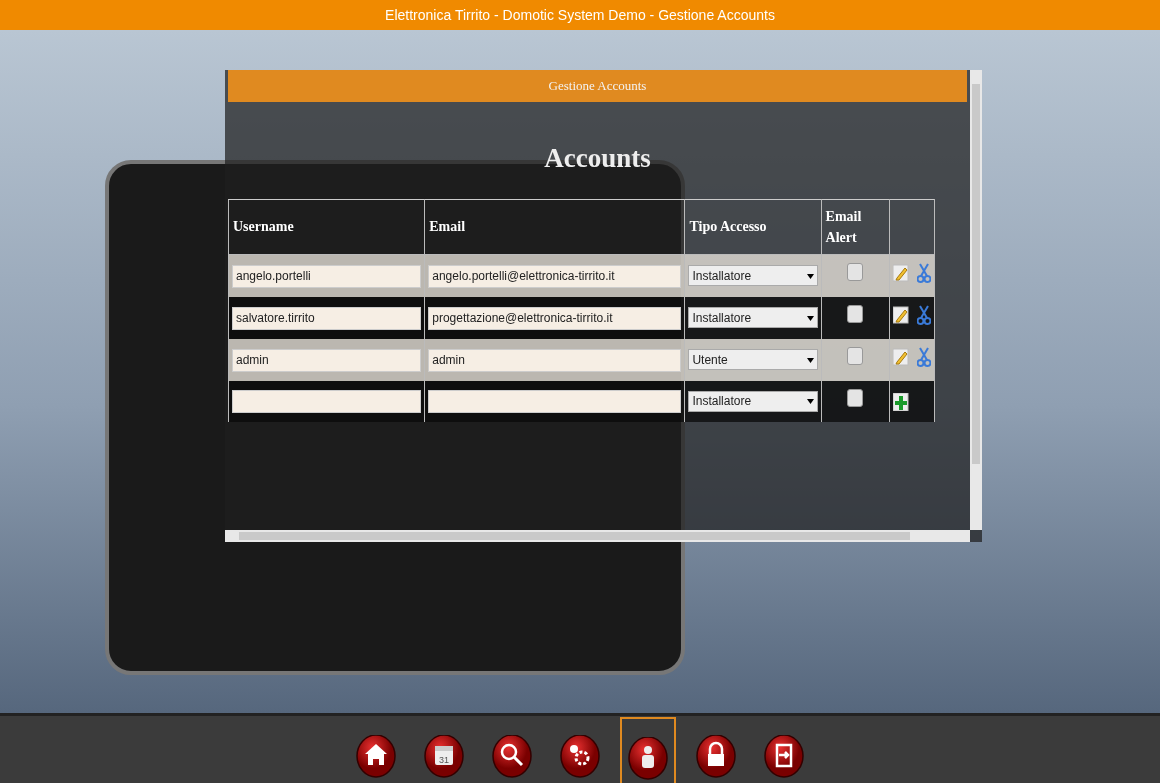 The width and height of the screenshot is (1160, 783). I want to click on column-header: Username, so click(326, 226).